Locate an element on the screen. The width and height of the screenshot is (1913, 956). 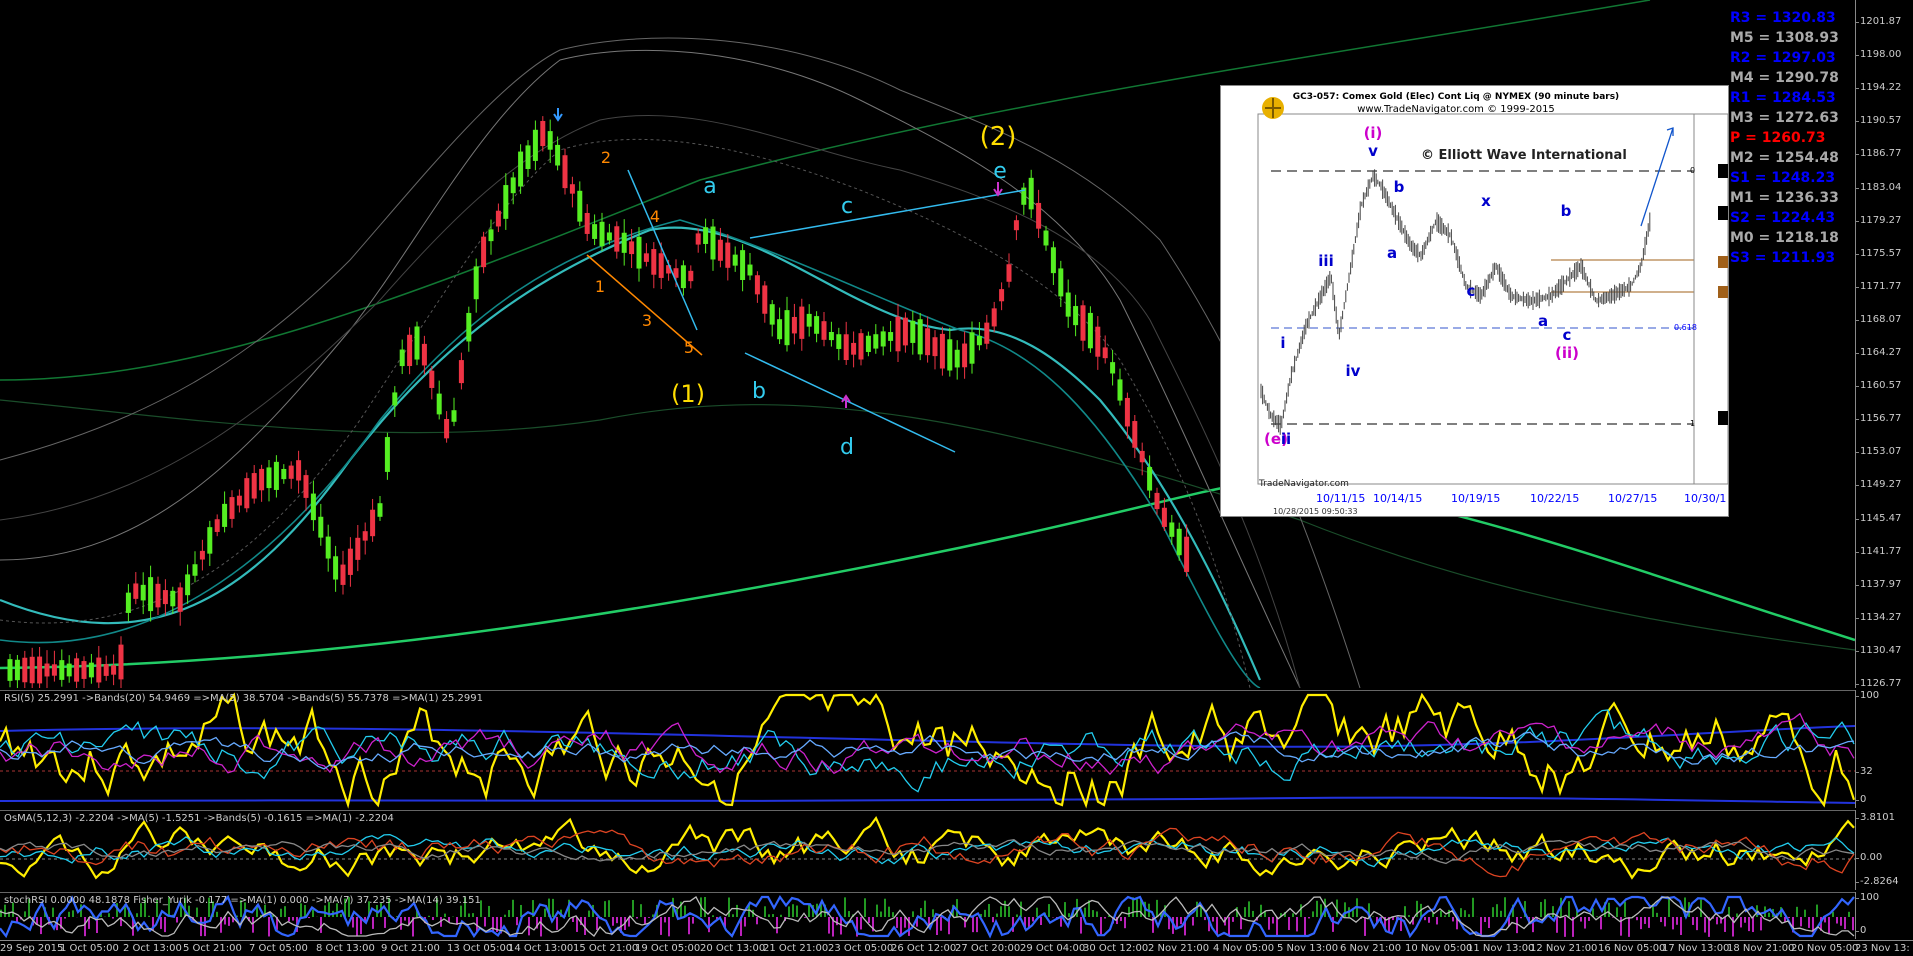
wave-trendlines is located at coordinates (789, 280).